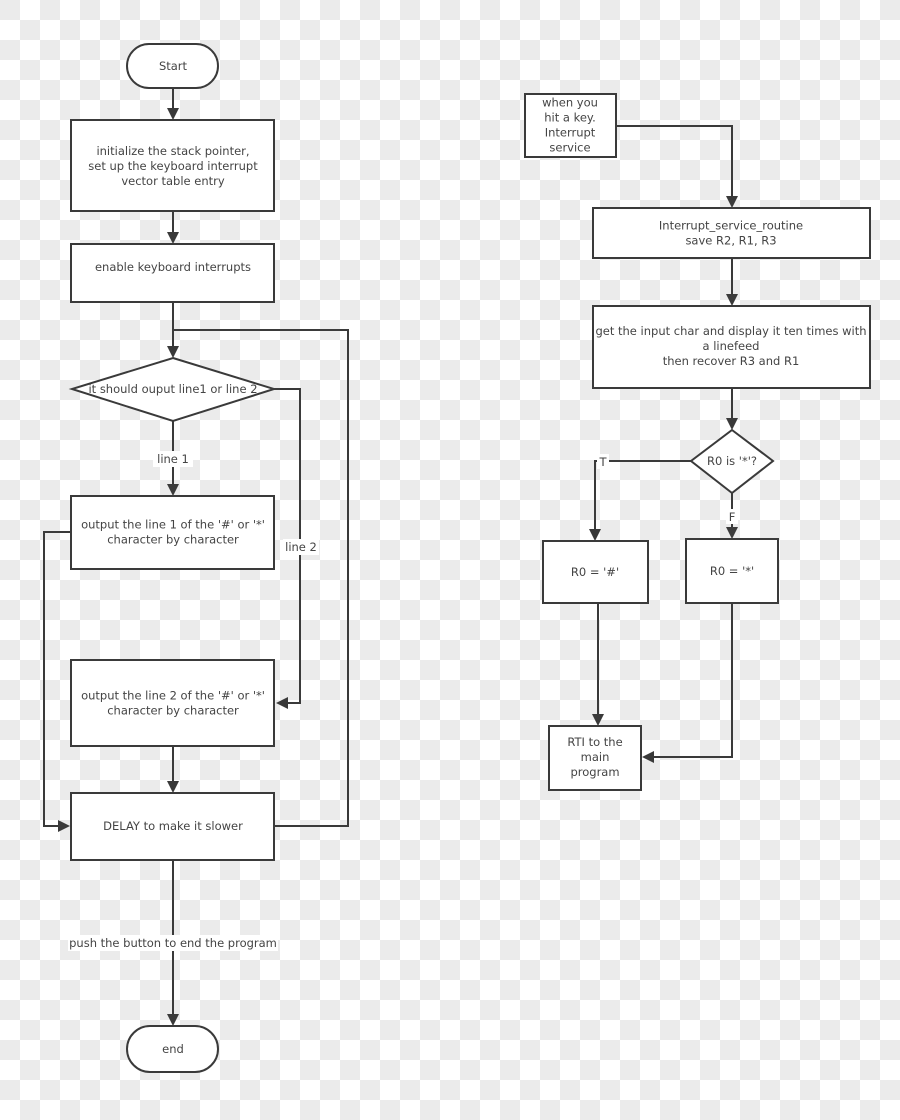  I want to click on node-decision-r0-label: R0 is '*'?, so click(732, 461).